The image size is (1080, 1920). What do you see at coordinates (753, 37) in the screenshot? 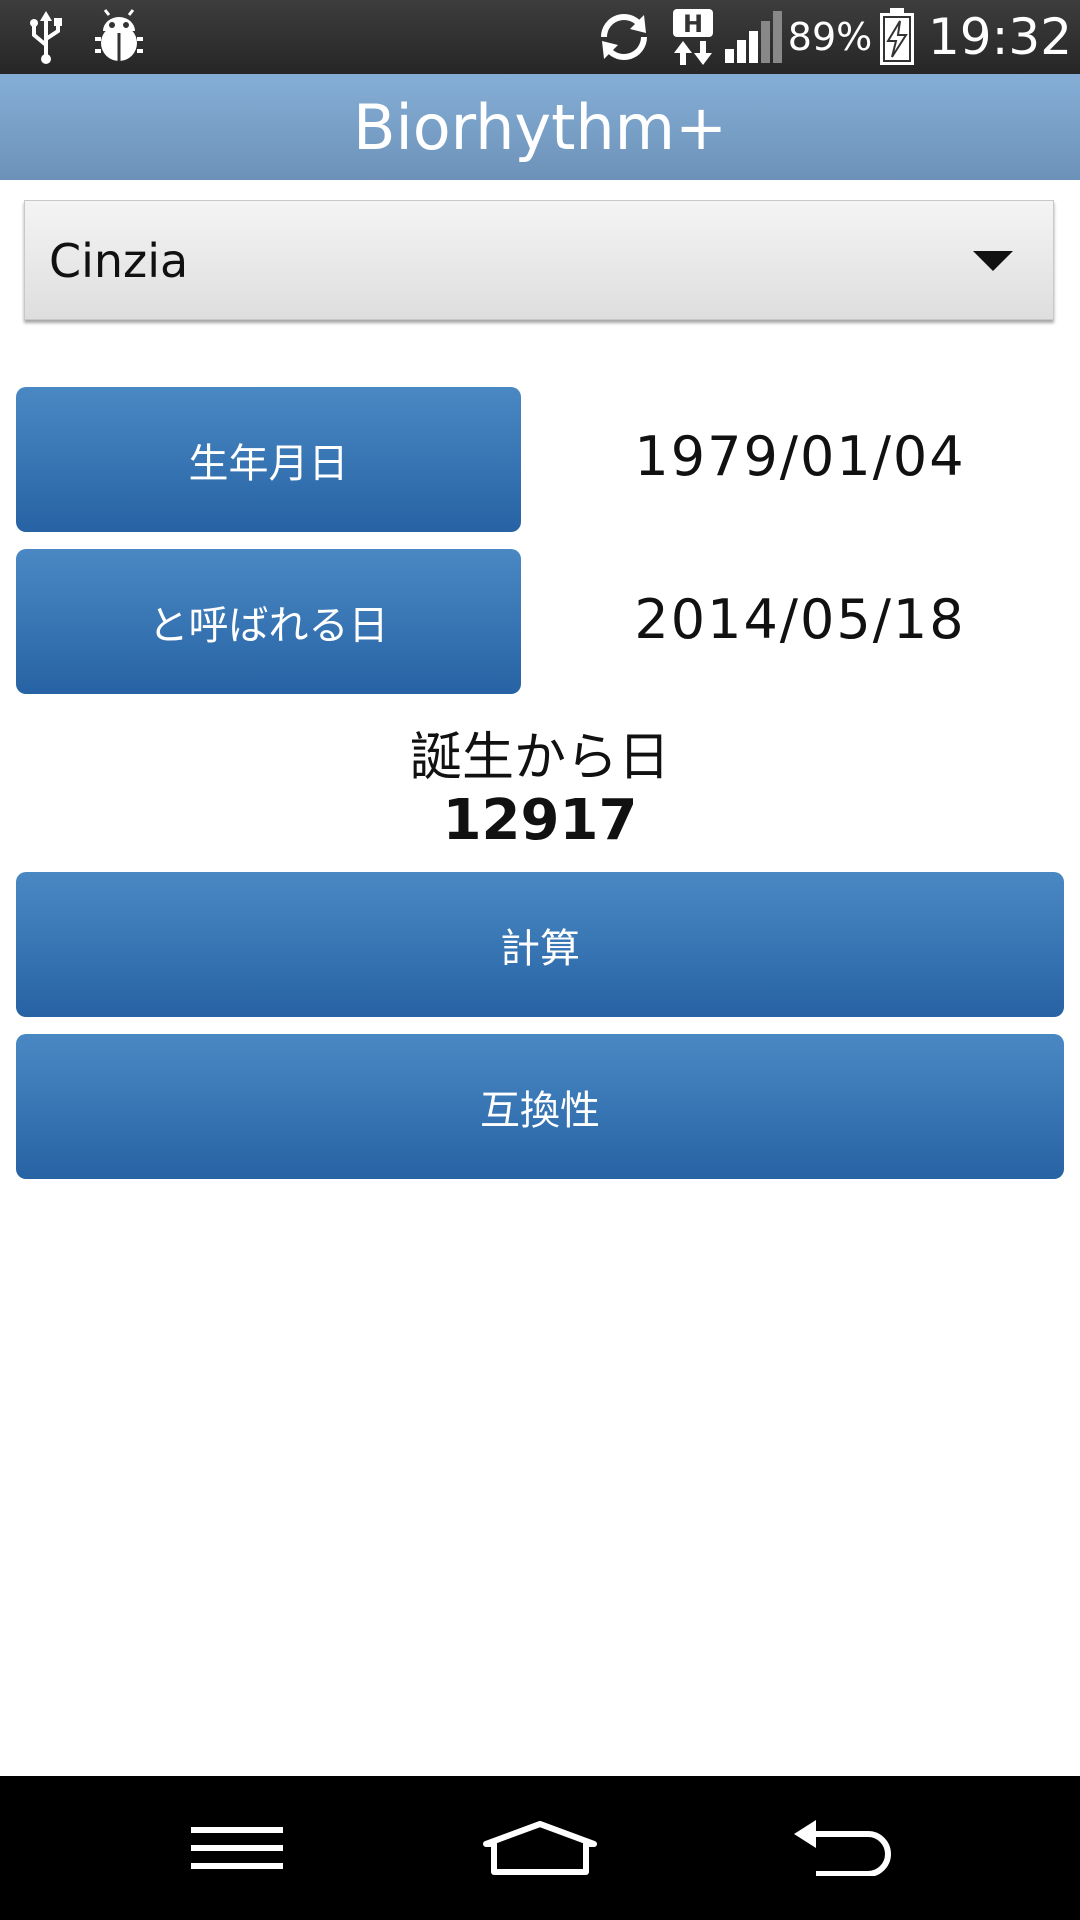
I see `signal-icon` at bounding box center [753, 37].